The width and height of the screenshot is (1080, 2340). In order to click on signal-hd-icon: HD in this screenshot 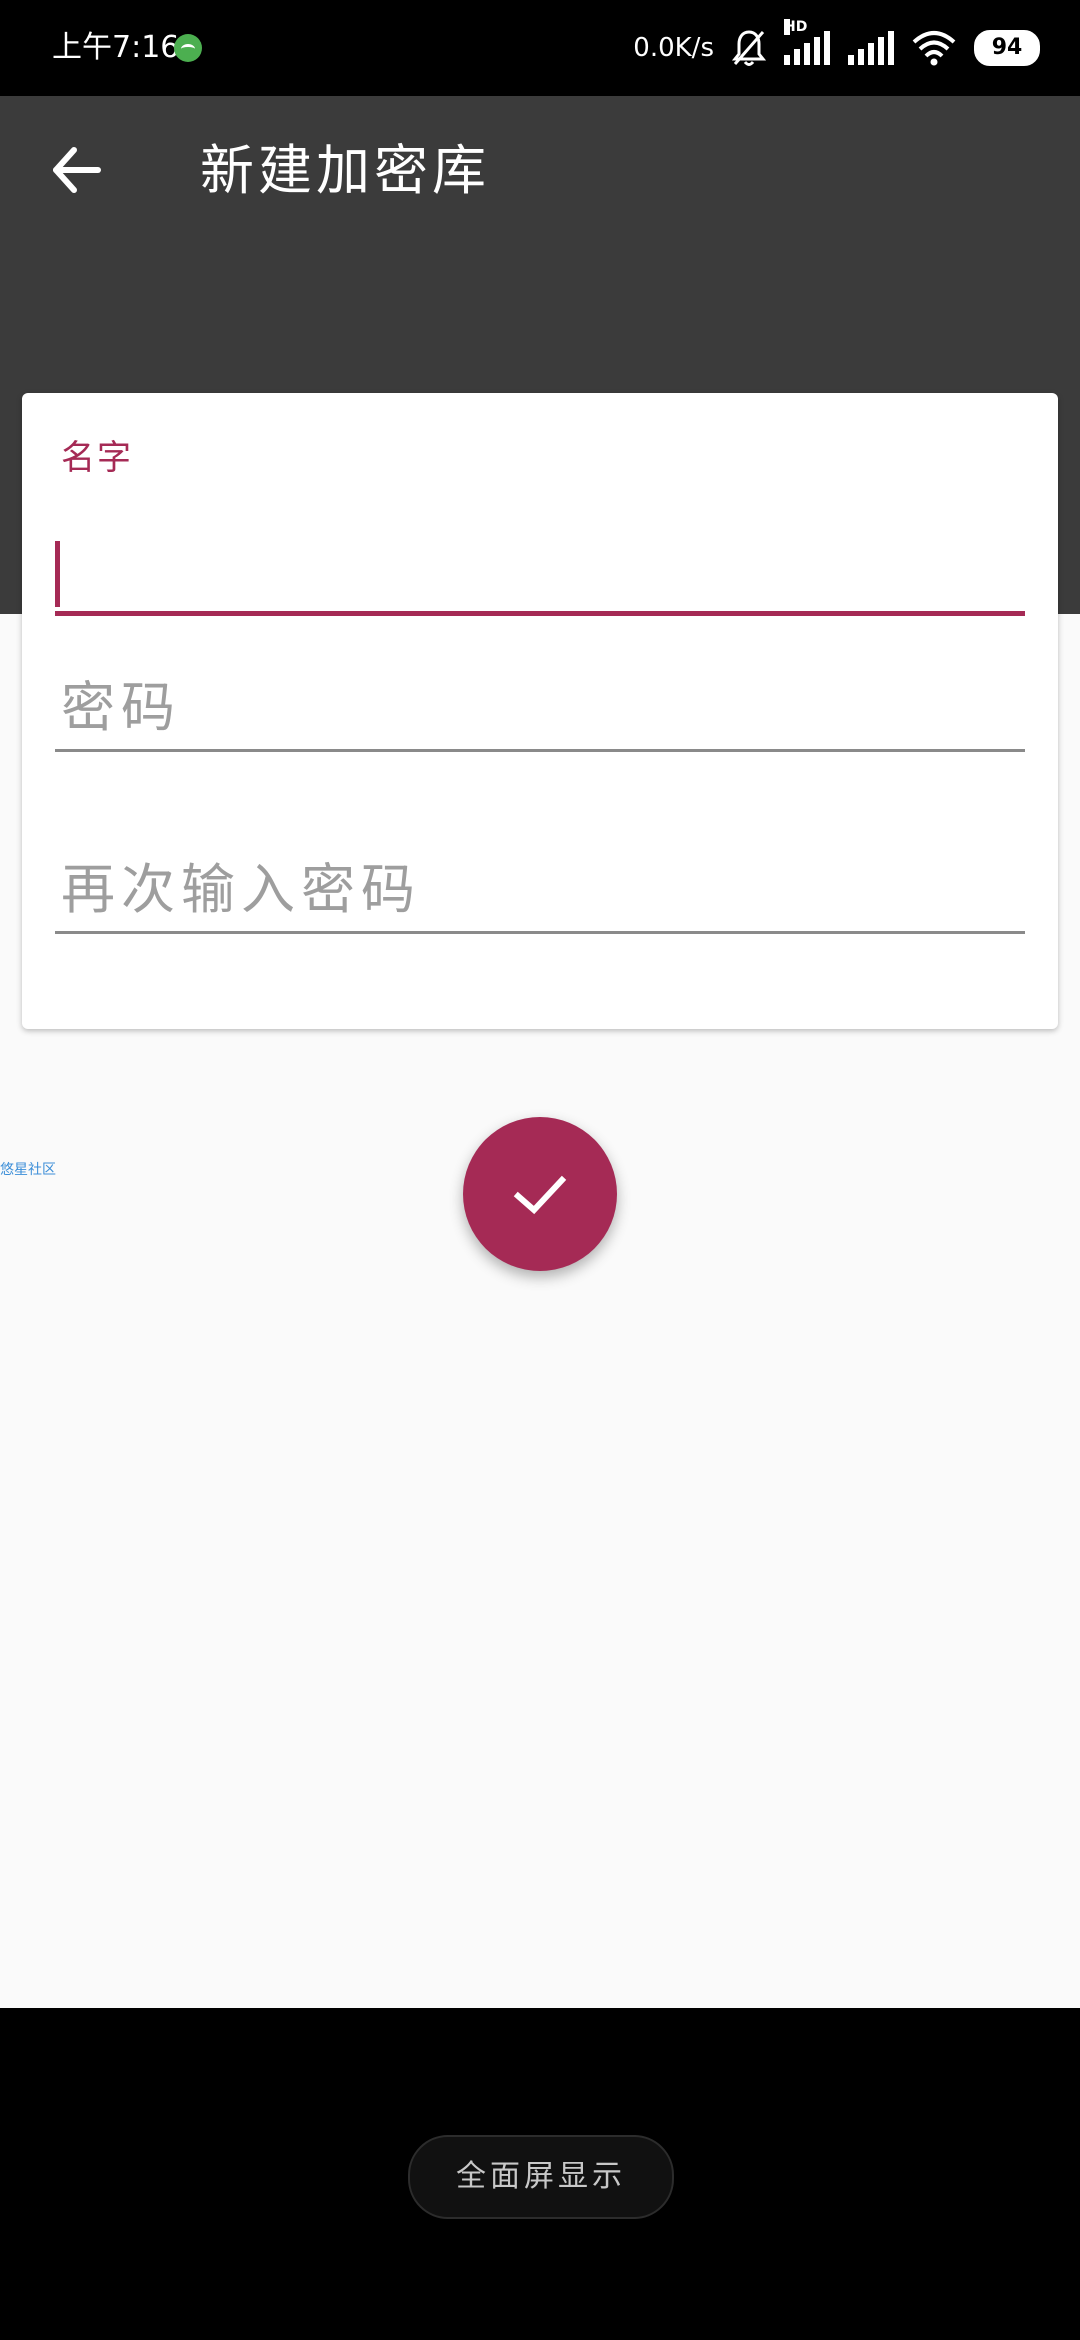, I will do `click(807, 42)`.